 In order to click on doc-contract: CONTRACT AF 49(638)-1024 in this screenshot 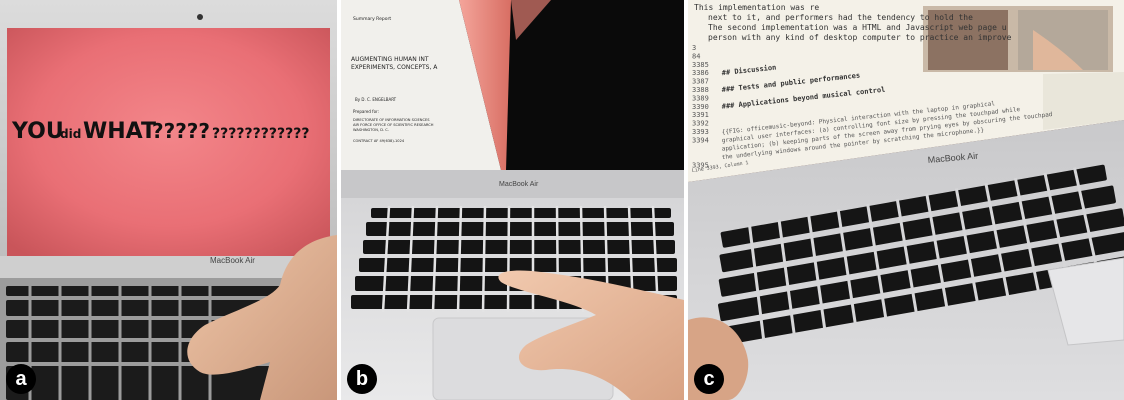, I will do `click(379, 141)`.